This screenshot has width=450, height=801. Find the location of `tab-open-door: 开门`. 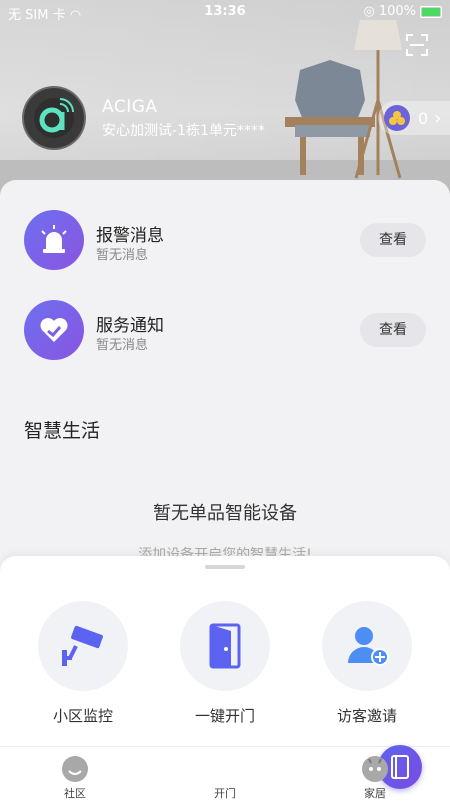

tab-open-door: 开门 is located at coordinates (298, 773).